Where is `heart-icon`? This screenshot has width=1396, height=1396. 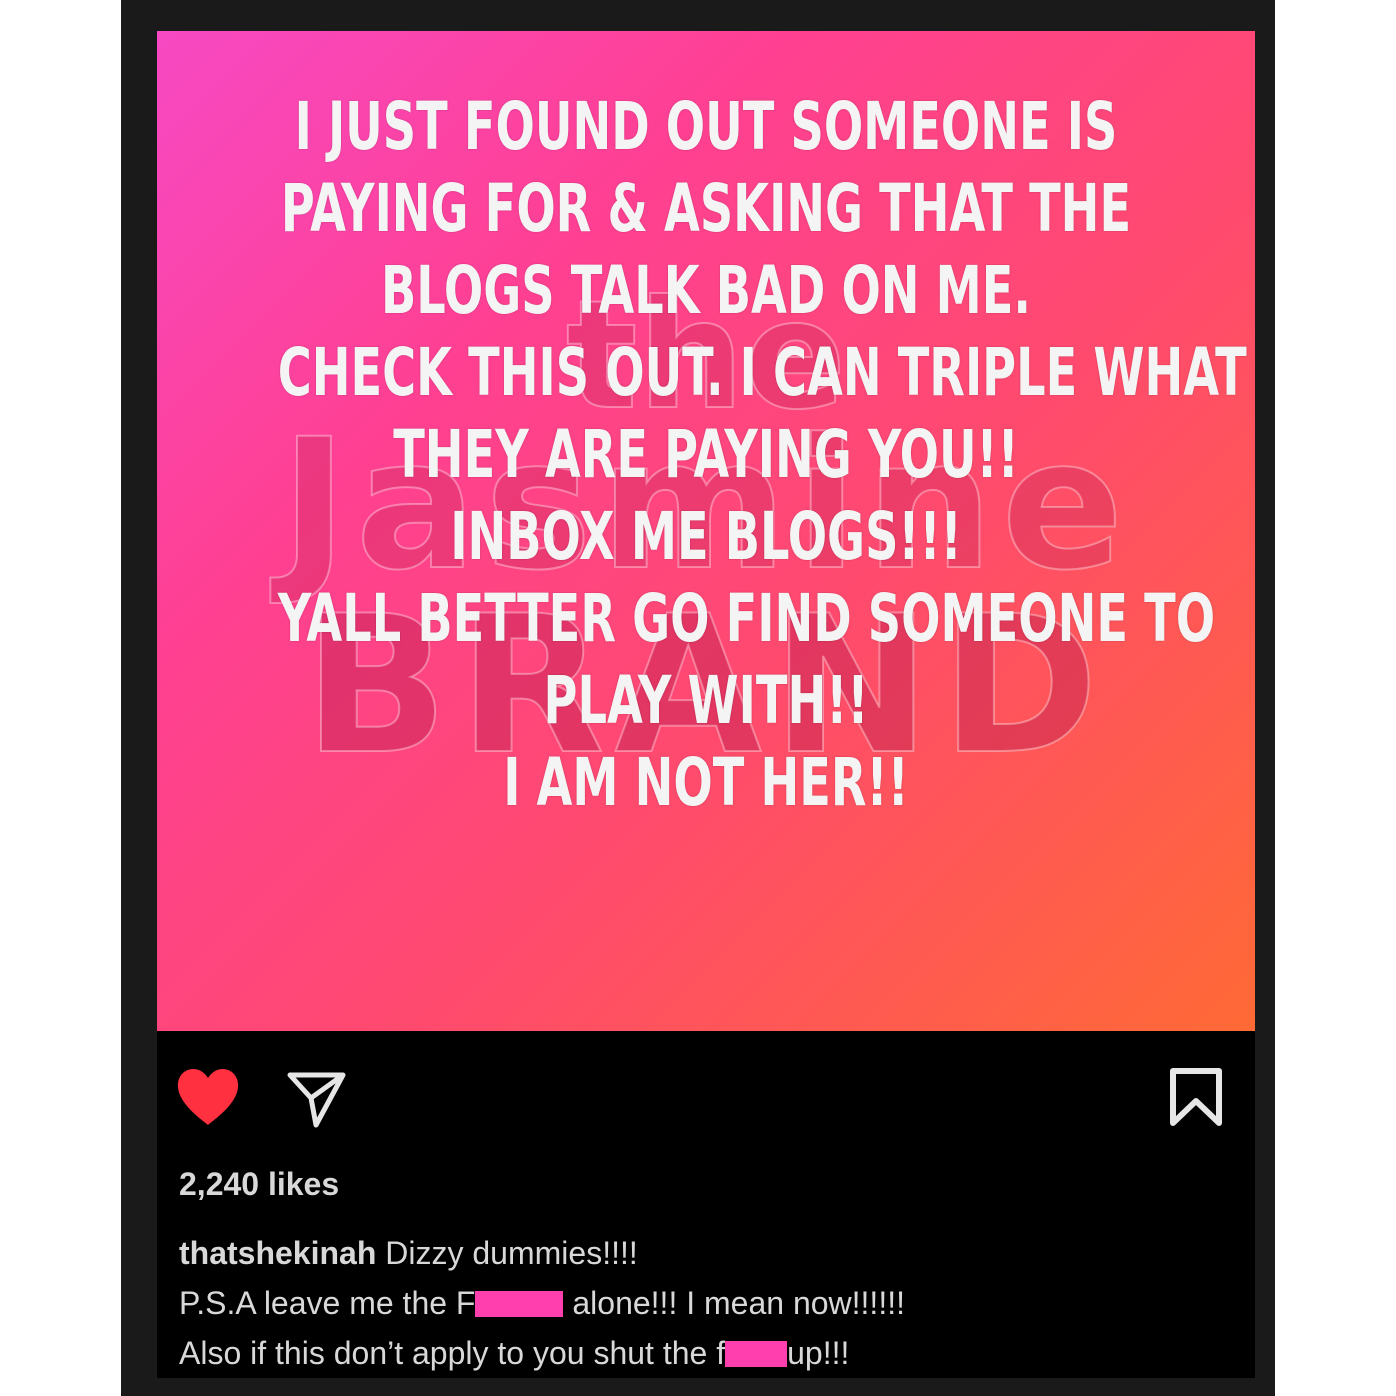 heart-icon is located at coordinates (208, 1097).